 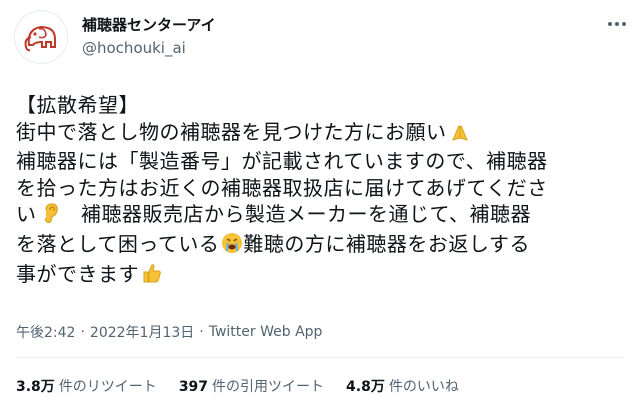 I want to click on ear-icon, so click(x=50, y=216).